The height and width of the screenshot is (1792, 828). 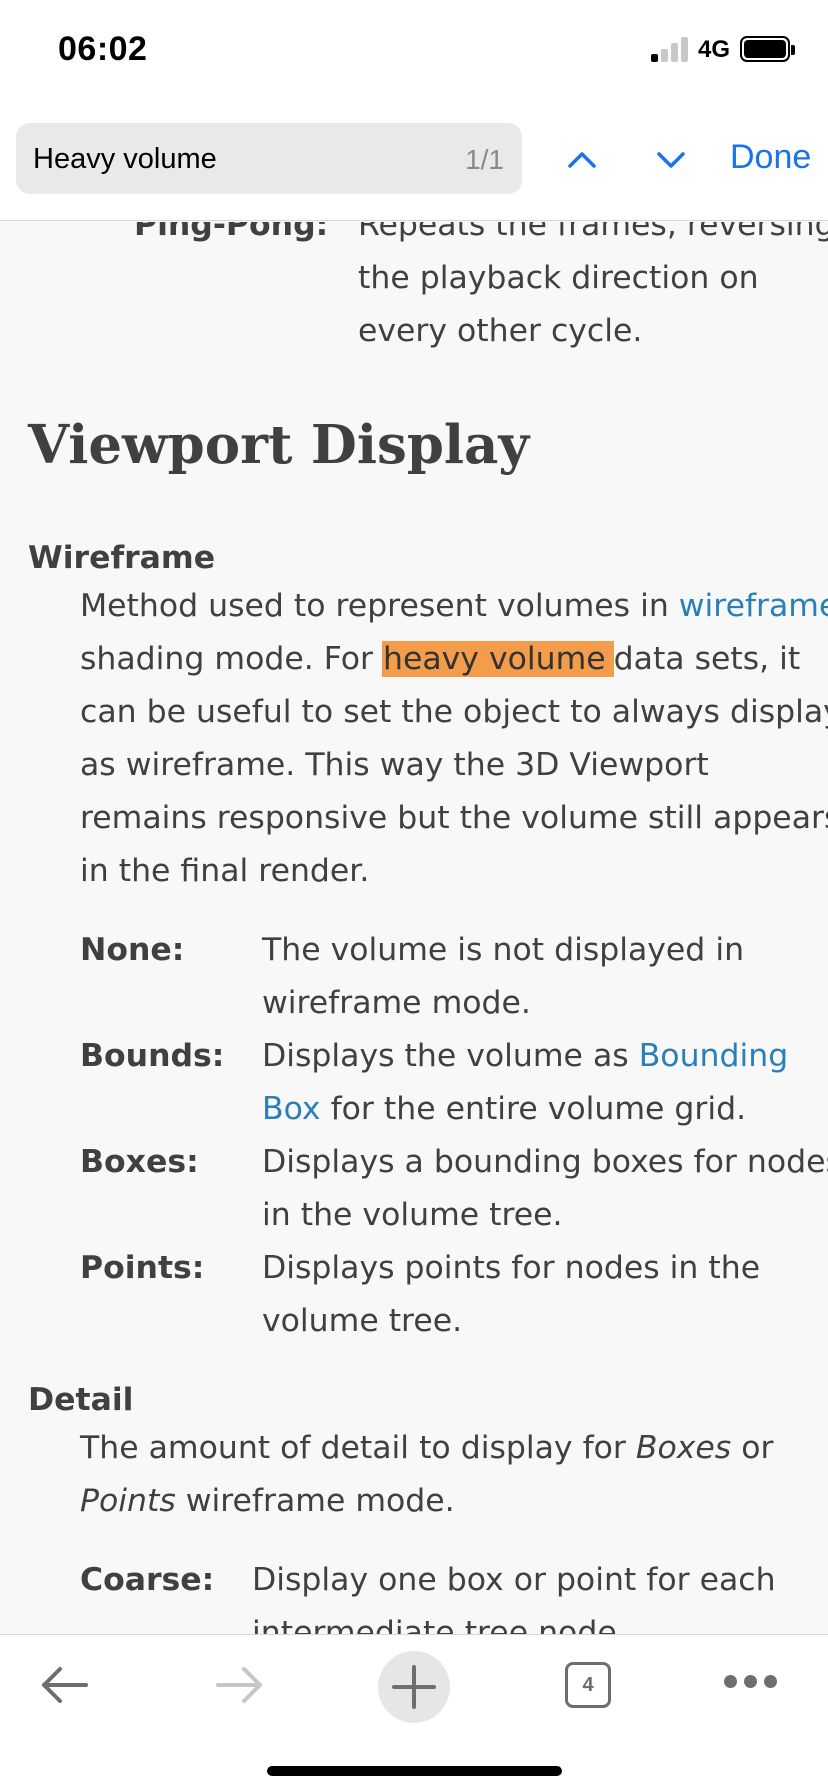 I want to click on plus-icon, so click(x=414, y=1687).